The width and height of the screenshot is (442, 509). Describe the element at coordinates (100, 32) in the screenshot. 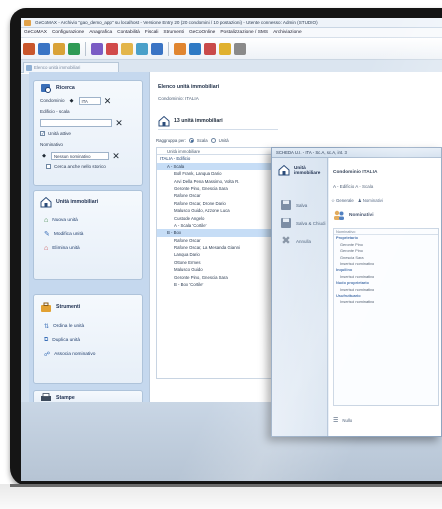

I see `menu-item-2: Anagrafica` at that location.